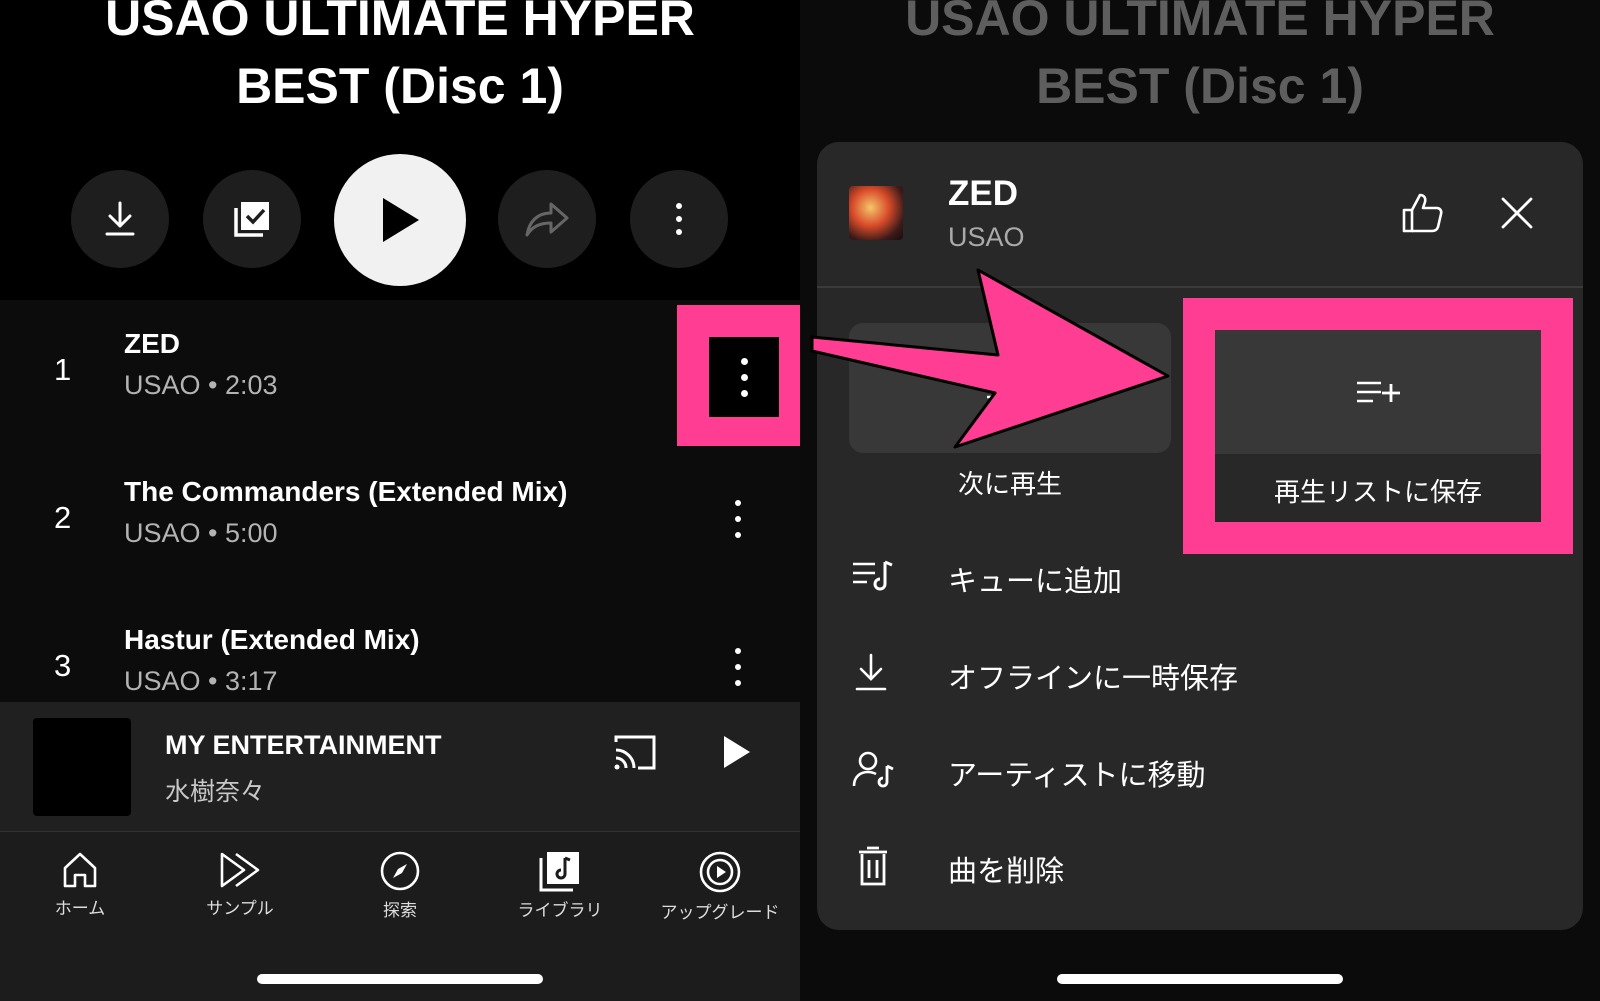 The height and width of the screenshot is (1001, 1600). Describe the element at coordinates (873, 769) in the screenshot. I see `artist-icon` at that location.